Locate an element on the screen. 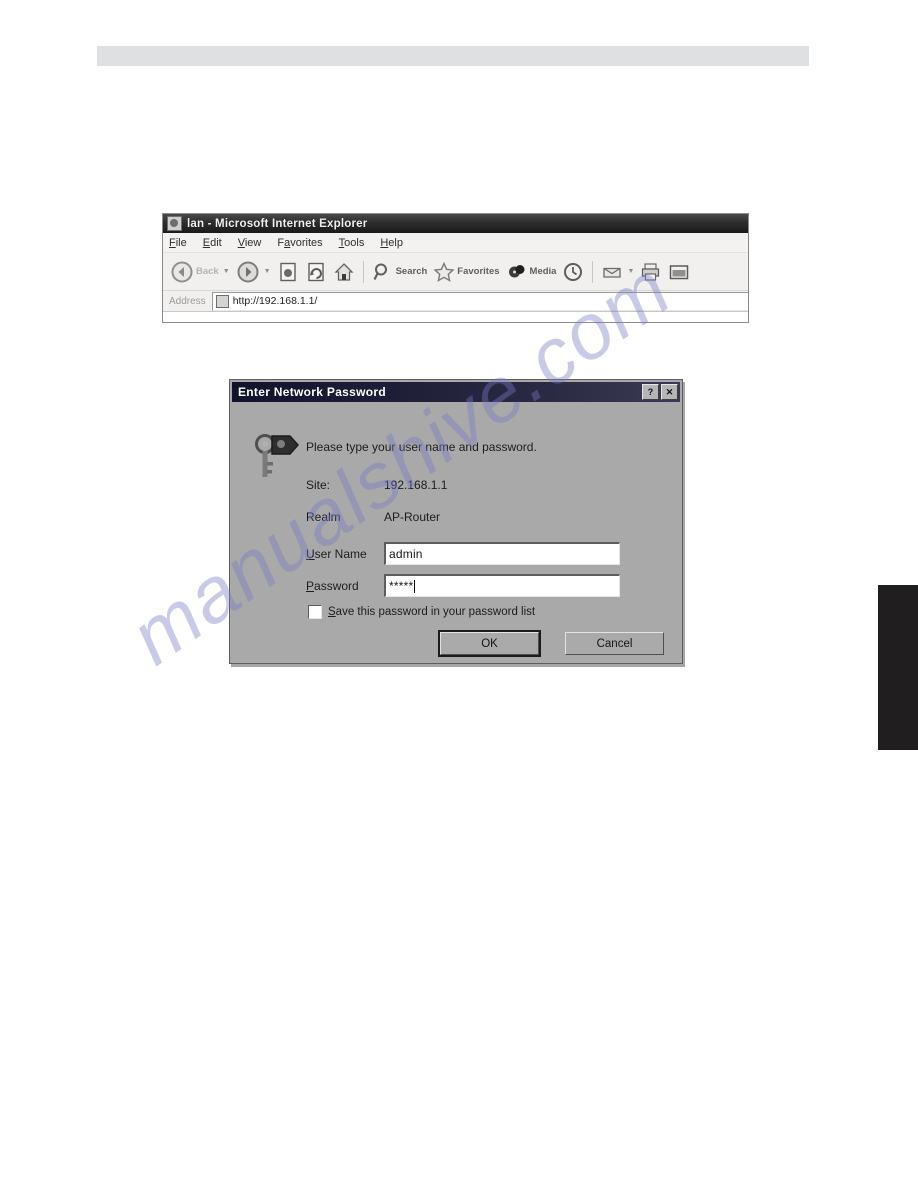 The height and width of the screenshot is (1188, 918). username-value: admin is located at coordinates (406, 554).